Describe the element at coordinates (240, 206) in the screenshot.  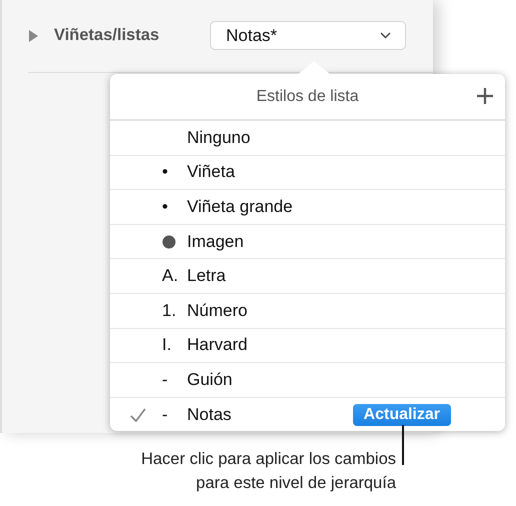
I see `list-style-label: Viñeta grande` at that location.